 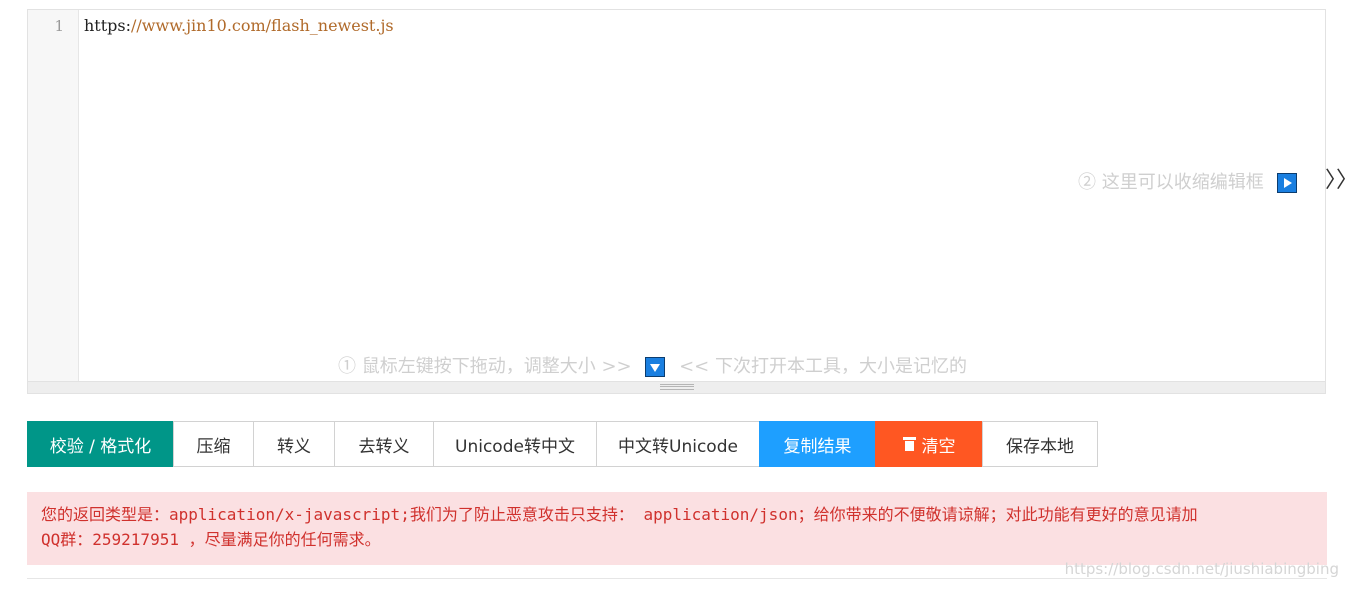 I want to click on resize-down-icon, so click(x=655, y=367).